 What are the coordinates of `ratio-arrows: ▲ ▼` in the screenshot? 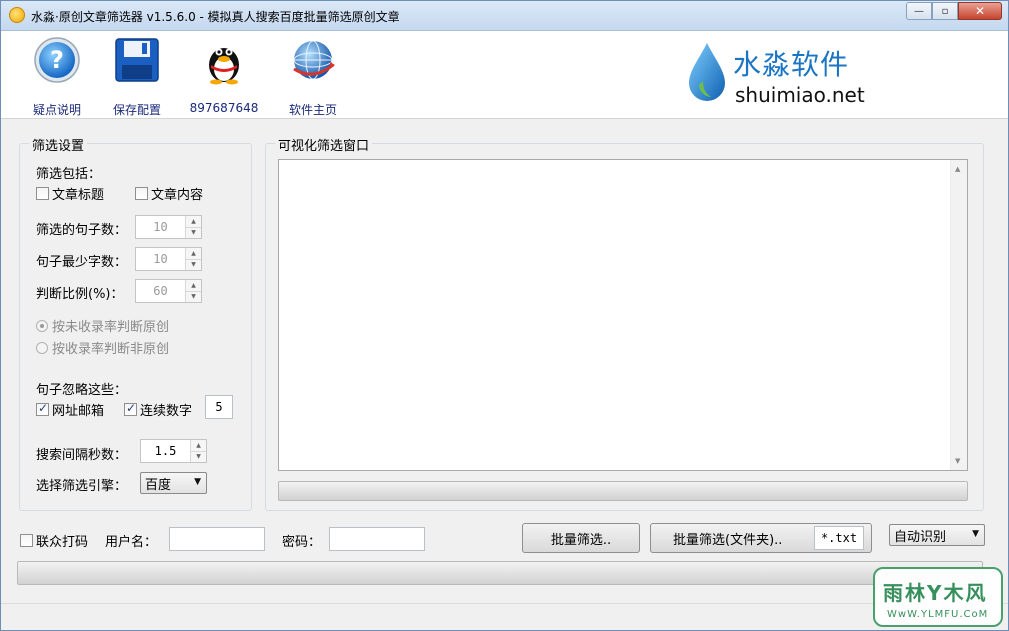 It's located at (193, 291).